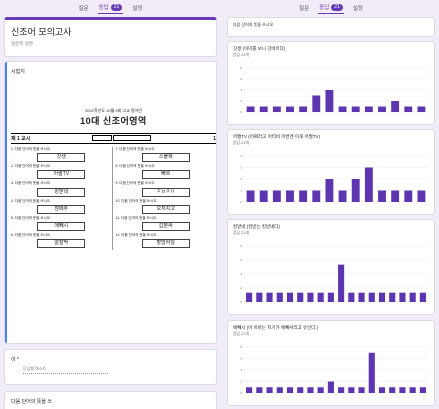 The height and width of the screenshot is (409, 439). I want to click on result-count-3: 응답 21개, so click(241, 233).